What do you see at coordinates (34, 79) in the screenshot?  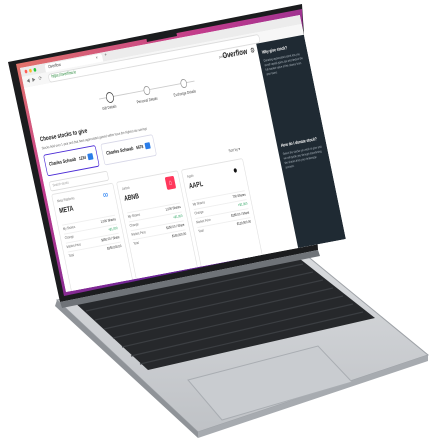 I see `forward-arrow-icon: ▶` at bounding box center [34, 79].